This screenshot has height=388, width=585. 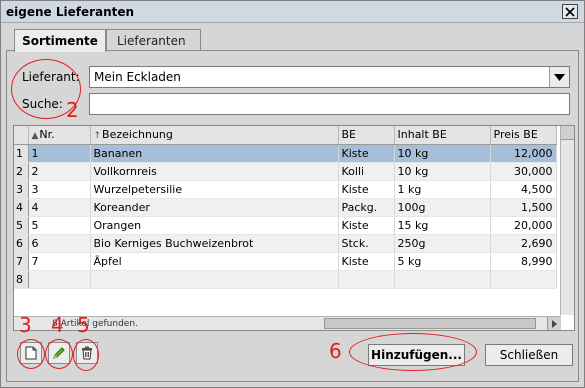 What do you see at coordinates (214, 225) in the screenshot?
I see `bezeichnung-cell: Orangen` at bounding box center [214, 225].